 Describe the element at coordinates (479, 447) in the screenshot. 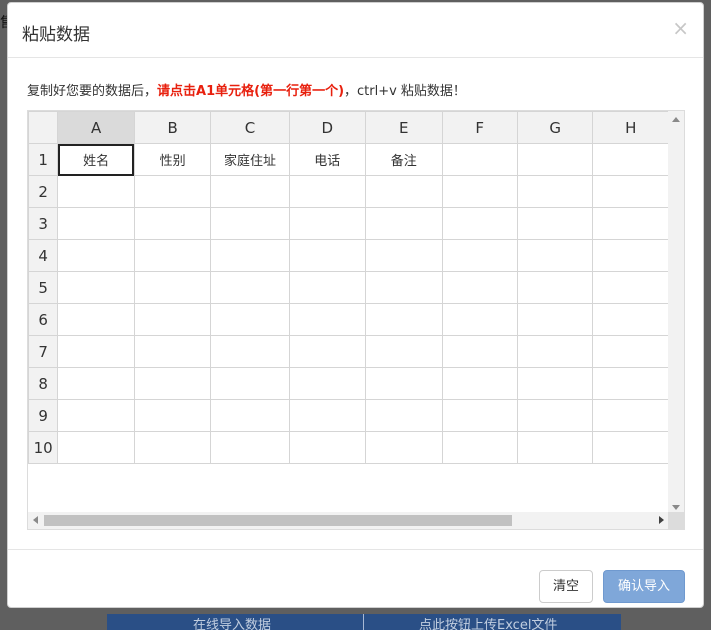

I see `cell-f10` at that location.